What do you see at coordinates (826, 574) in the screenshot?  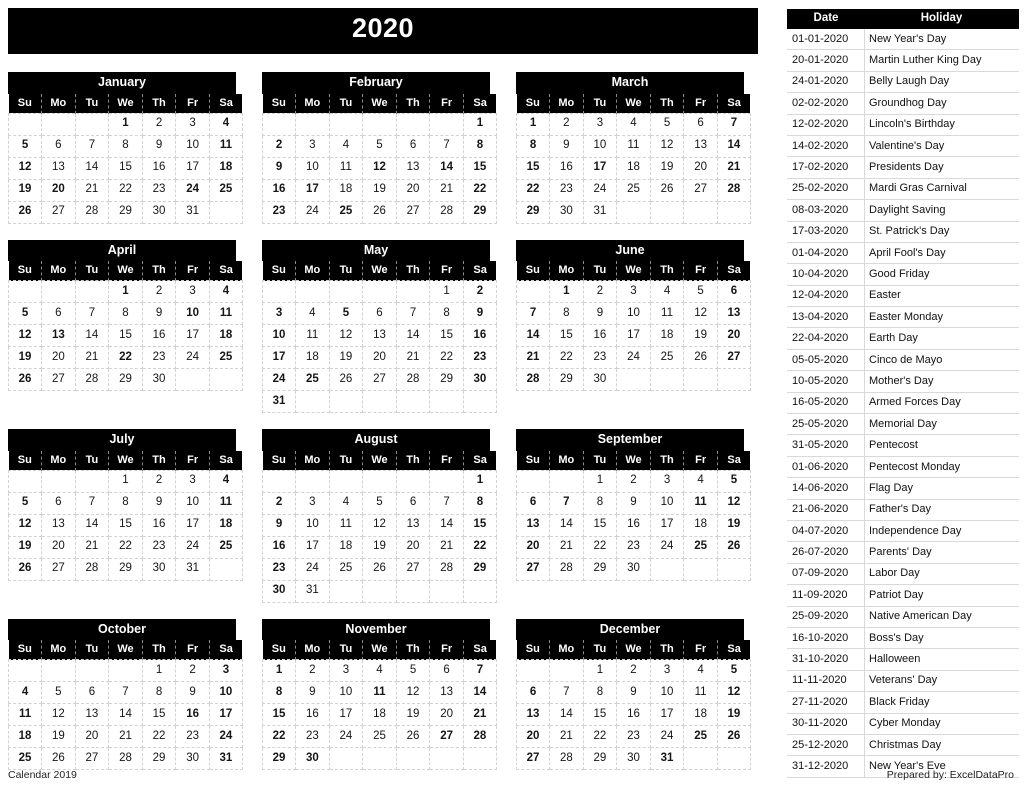 I see `holiday-date: 07-09-2020` at bounding box center [826, 574].